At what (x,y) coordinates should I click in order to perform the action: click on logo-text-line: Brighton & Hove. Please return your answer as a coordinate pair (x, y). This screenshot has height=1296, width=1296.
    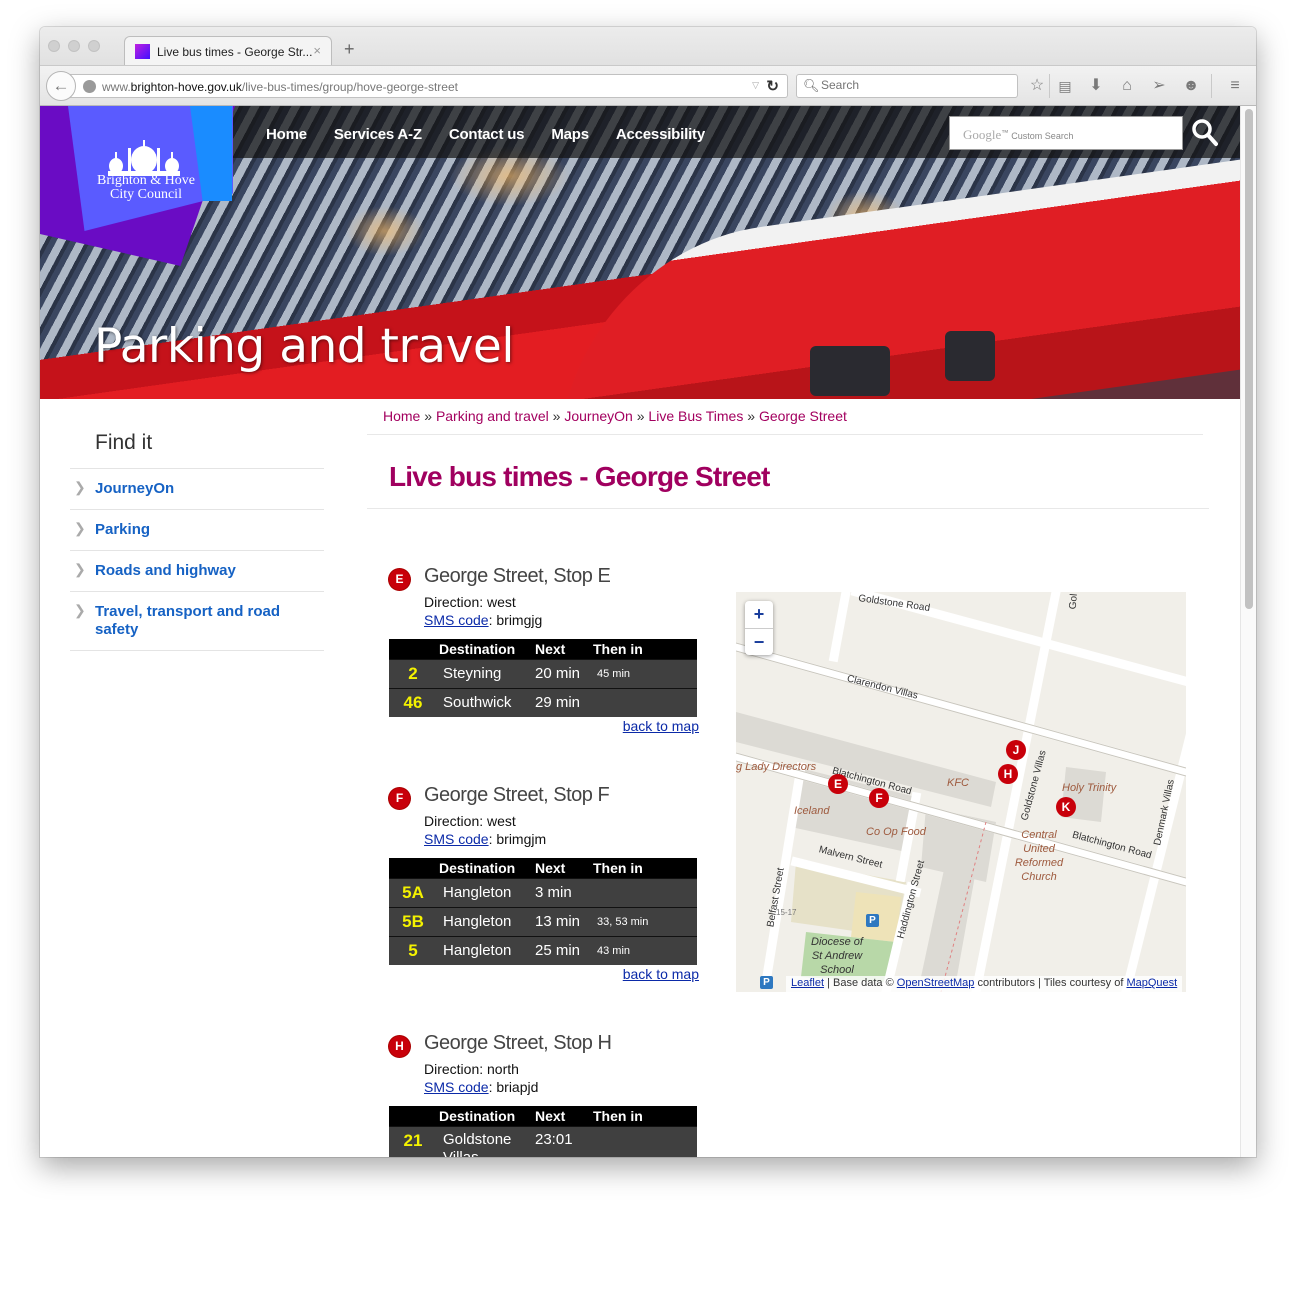
    Looking at the image, I should click on (146, 180).